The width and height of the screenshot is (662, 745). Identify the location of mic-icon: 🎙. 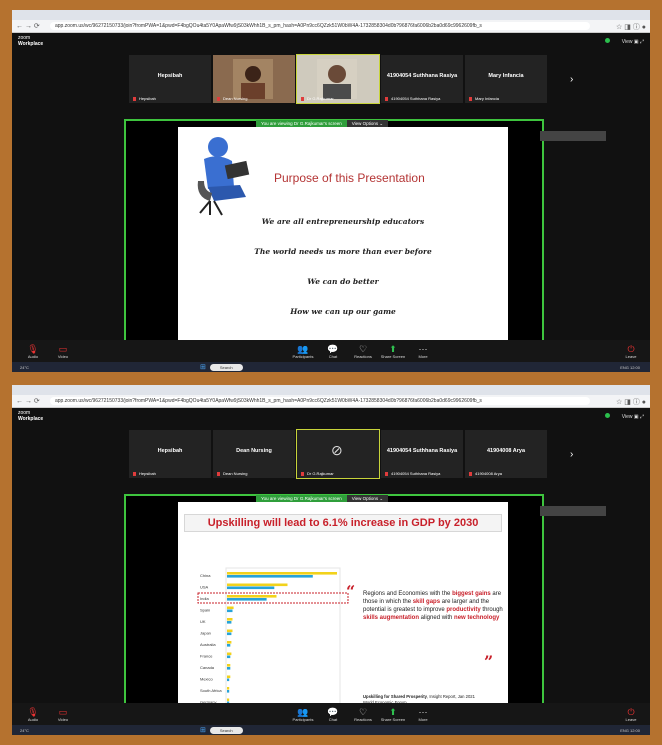
(33, 348).